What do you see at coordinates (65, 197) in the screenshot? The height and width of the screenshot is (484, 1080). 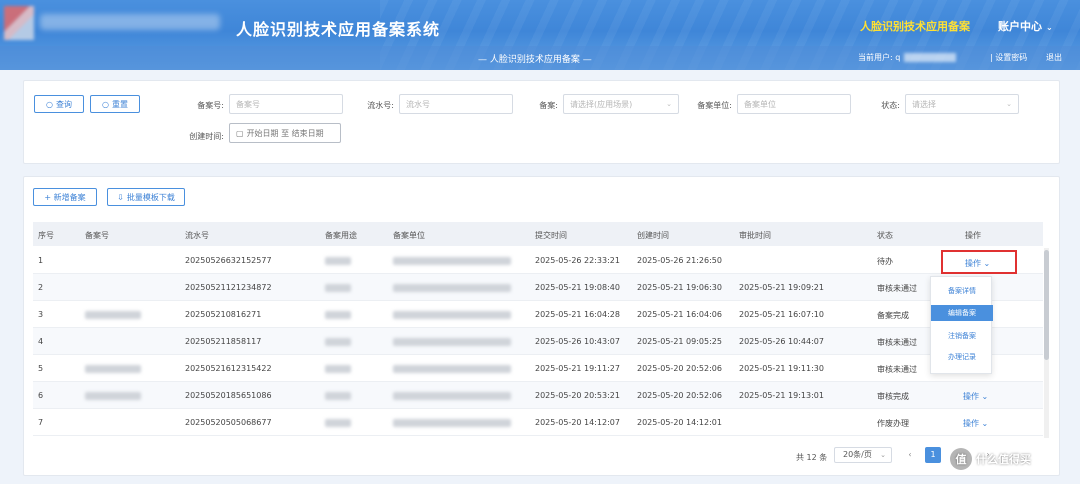 I see `add-filing-button: + 新增备案` at bounding box center [65, 197].